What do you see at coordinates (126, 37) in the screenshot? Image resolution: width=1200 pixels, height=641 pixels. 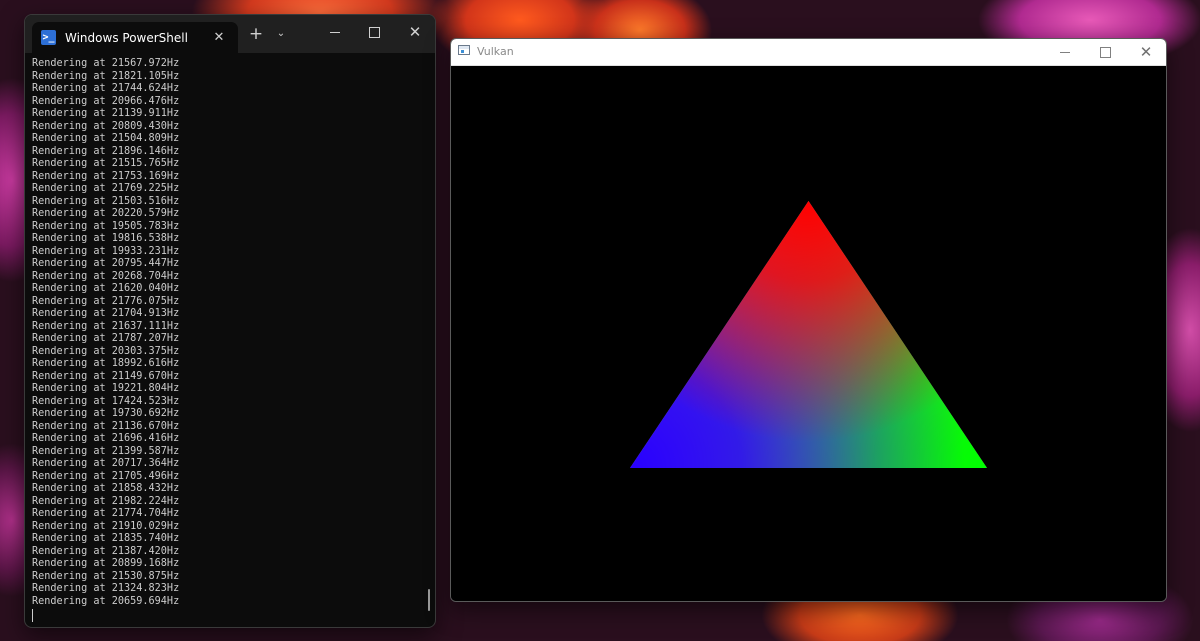 I see `tab-title: Windows PowerShell` at bounding box center [126, 37].